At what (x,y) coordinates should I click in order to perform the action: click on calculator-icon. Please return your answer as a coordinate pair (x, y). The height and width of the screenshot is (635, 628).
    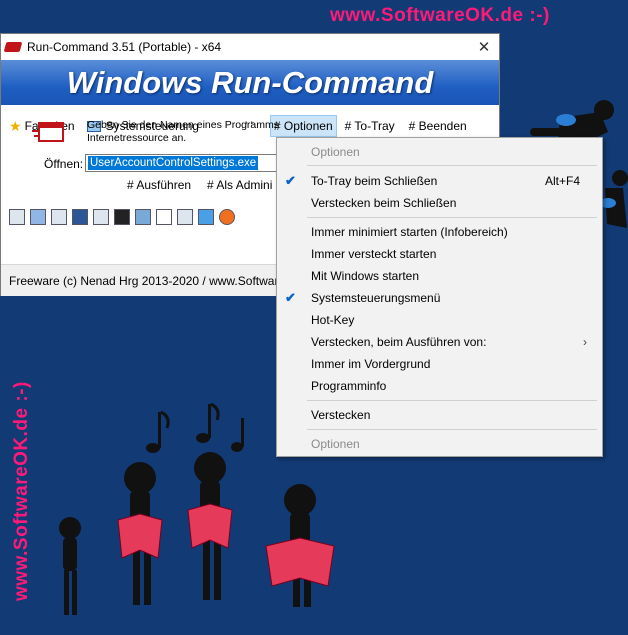
    Looking at the image, I should click on (101, 217).